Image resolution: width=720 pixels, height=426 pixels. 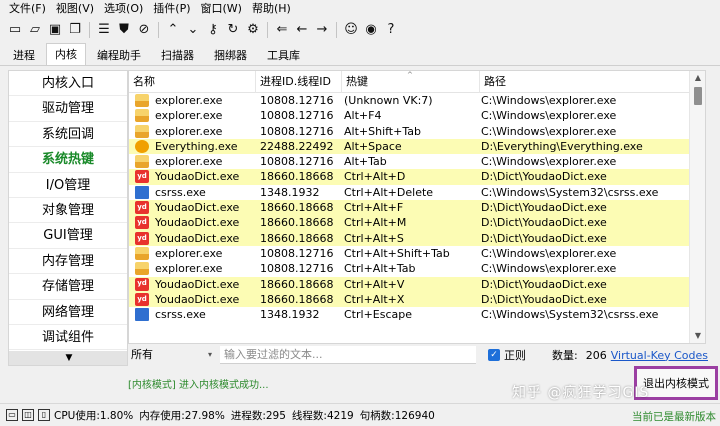 I want to click on dock-icon: ▯, so click(x=44, y=415).